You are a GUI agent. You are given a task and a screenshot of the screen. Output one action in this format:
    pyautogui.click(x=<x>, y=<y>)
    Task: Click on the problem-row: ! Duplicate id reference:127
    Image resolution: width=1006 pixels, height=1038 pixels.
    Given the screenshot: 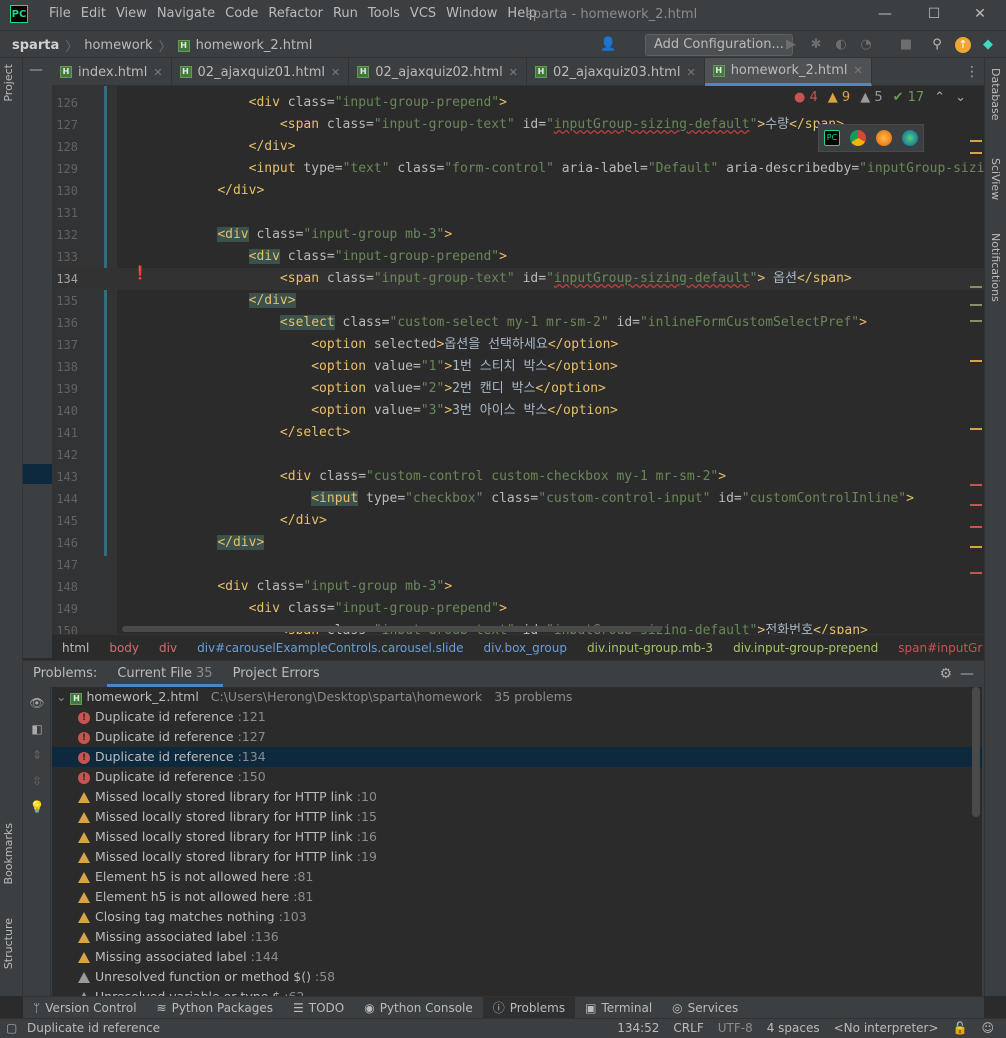 What is the action you would take?
    pyautogui.click(x=517, y=737)
    